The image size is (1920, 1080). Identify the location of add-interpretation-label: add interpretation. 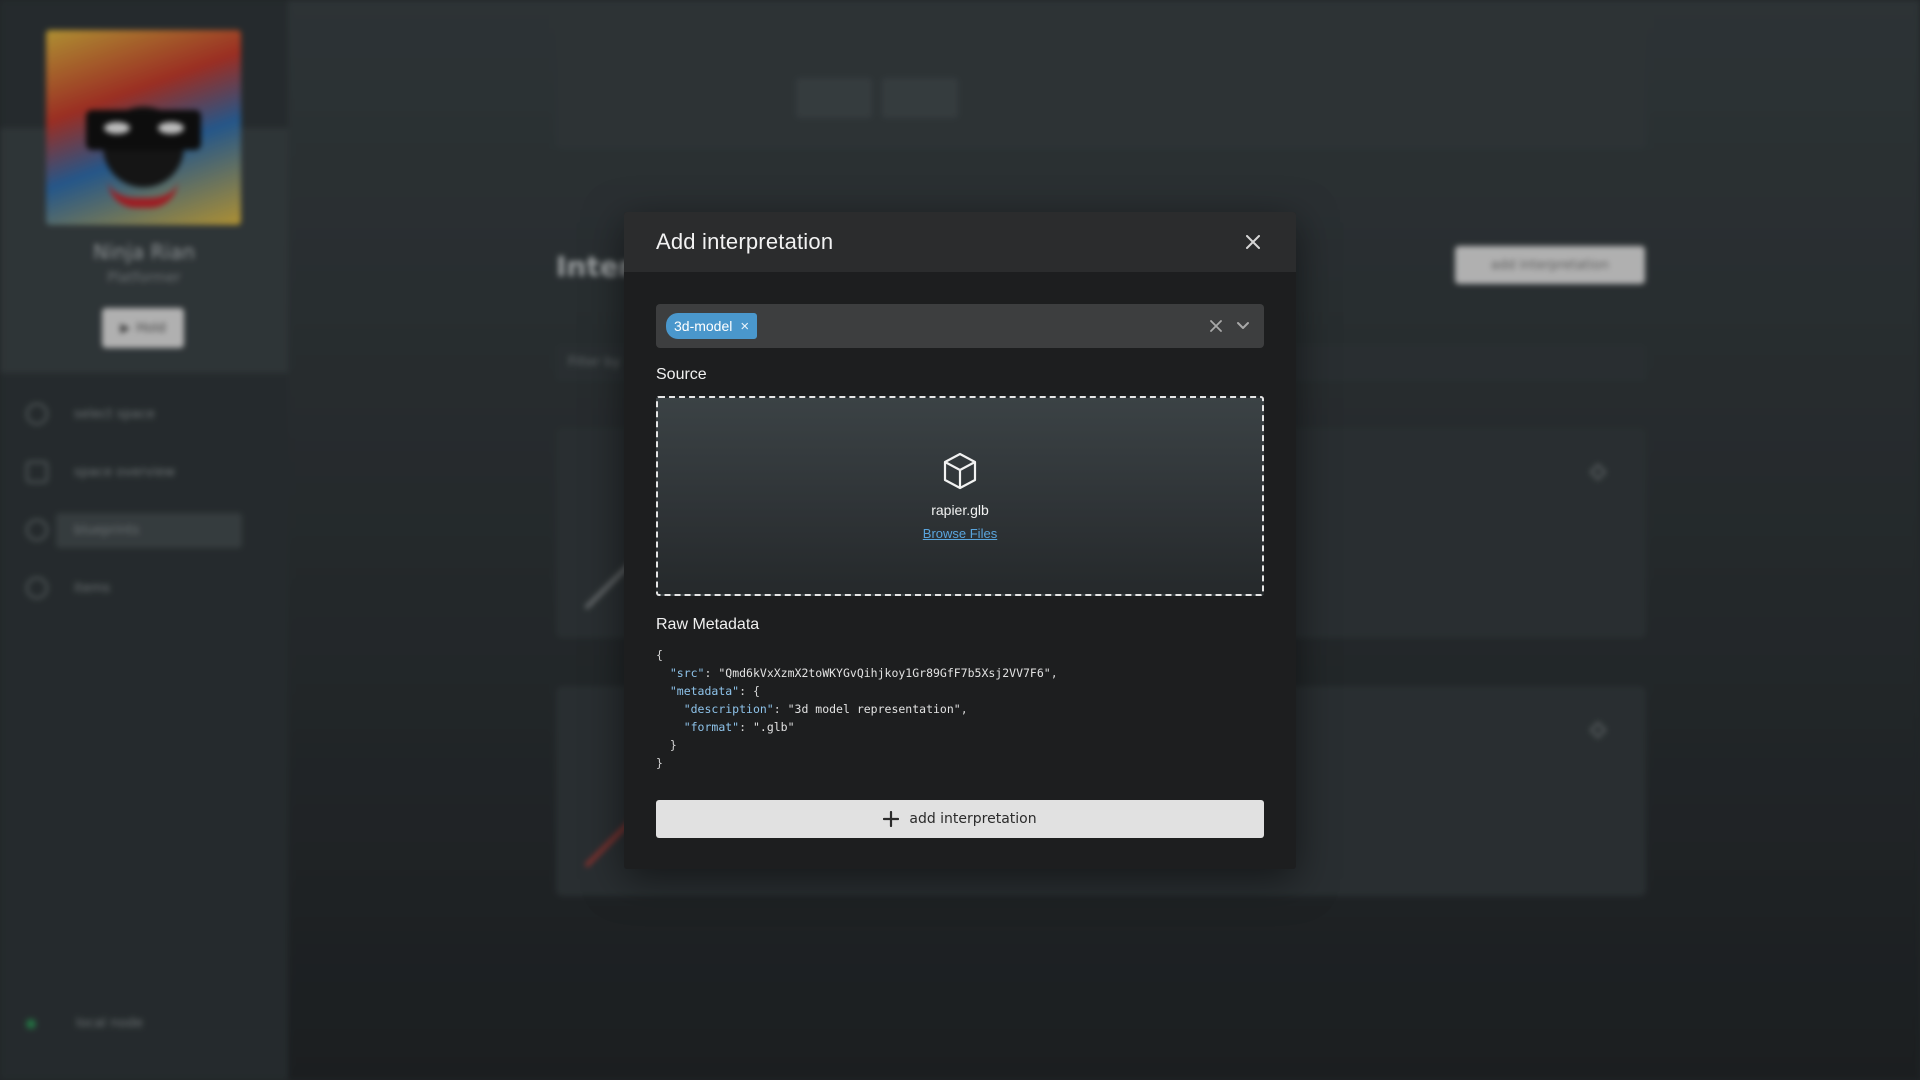
(973, 819).